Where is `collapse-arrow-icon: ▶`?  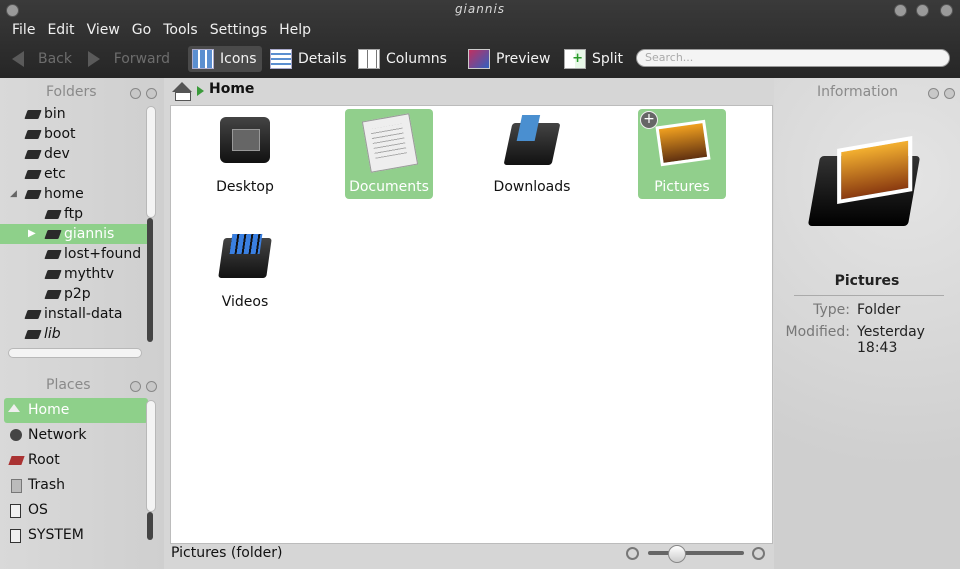
collapse-arrow-icon: ▶ is located at coordinates (32, 234).